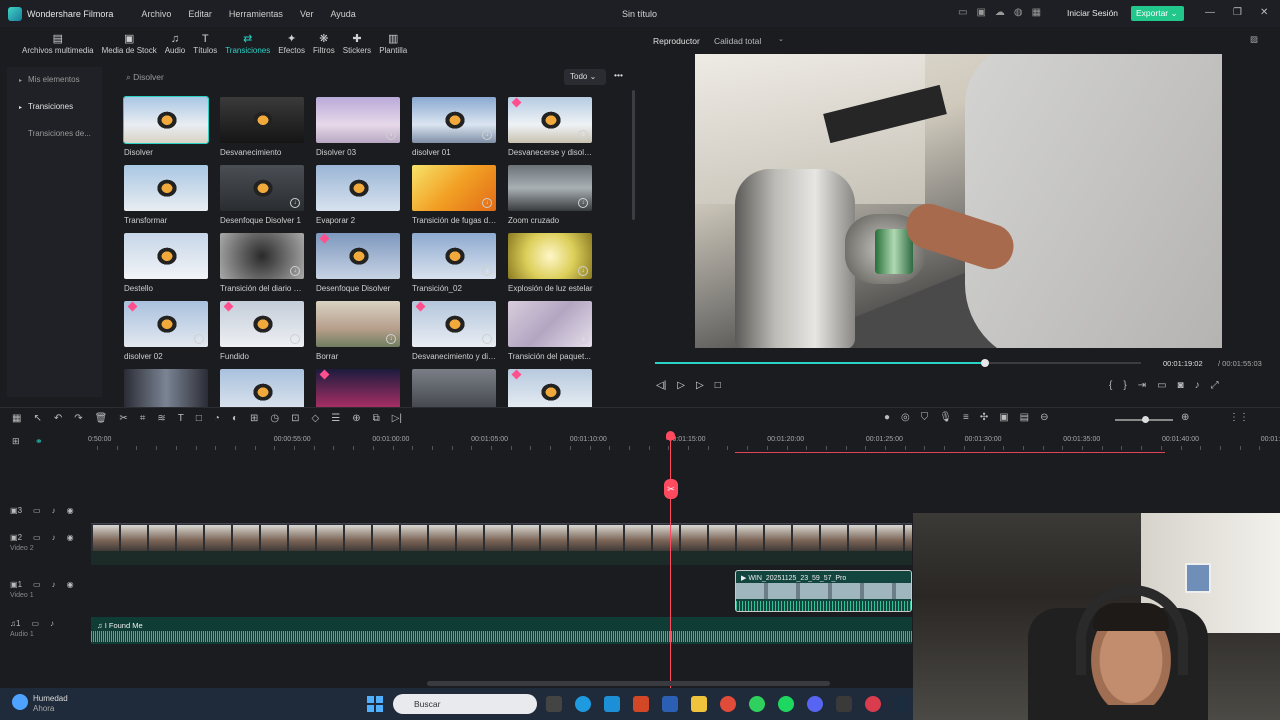 This screenshot has height=720, width=1280. What do you see at coordinates (898, 363) in the screenshot?
I see `playback-progress` at bounding box center [898, 363].